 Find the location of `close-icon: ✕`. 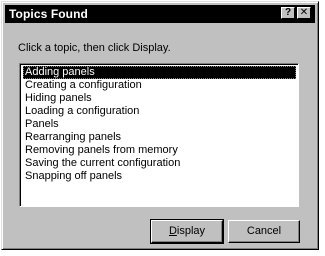

close-icon: ✕ is located at coordinates (304, 12).